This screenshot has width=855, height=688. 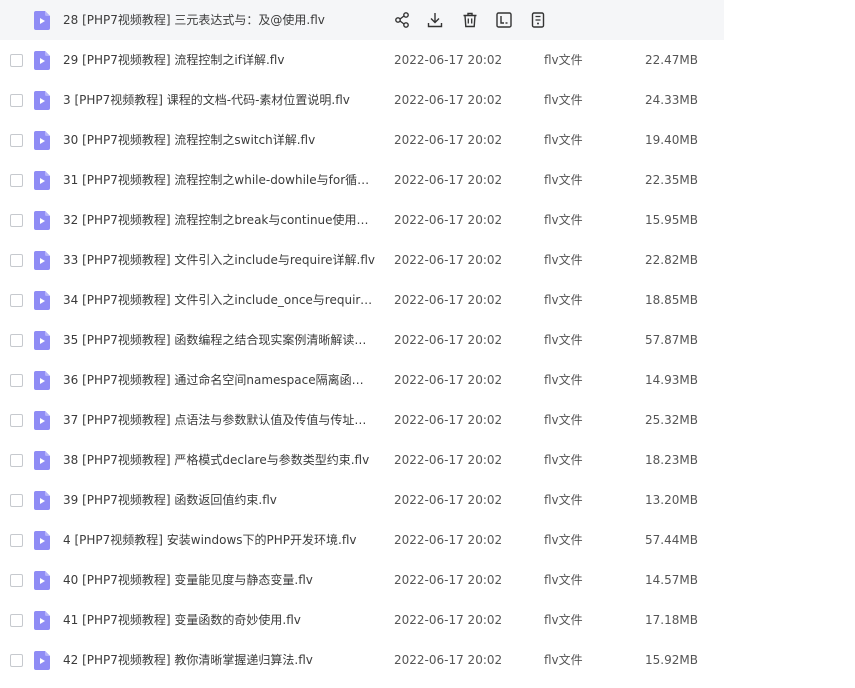 I want to click on row-actions, so click(x=362, y=21).